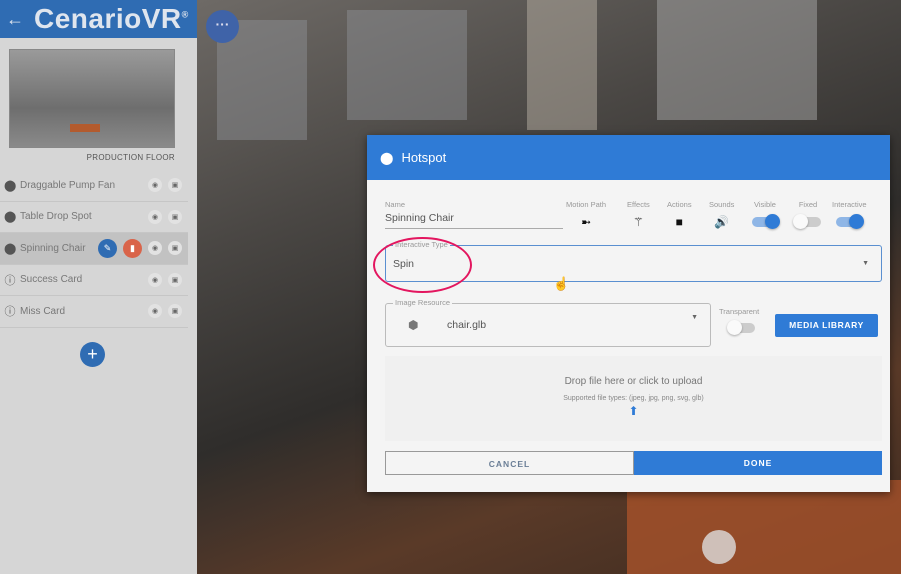 This screenshot has height=574, width=901. Describe the element at coordinates (548, 322) in the screenshot. I see `image-resource-select: Image Resource ⬢ chair.glb ▼` at that location.